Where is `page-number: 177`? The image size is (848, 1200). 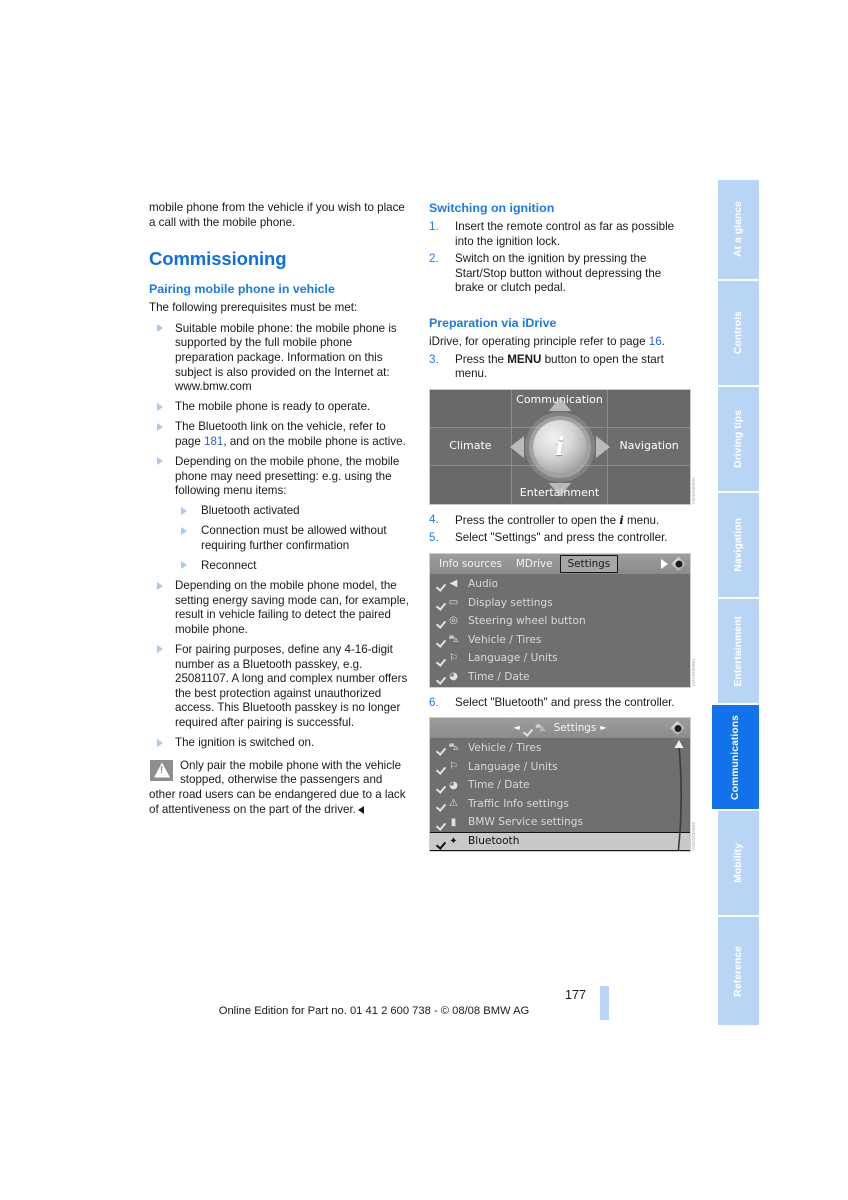
page-number: 177 is located at coordinates (576, 995).